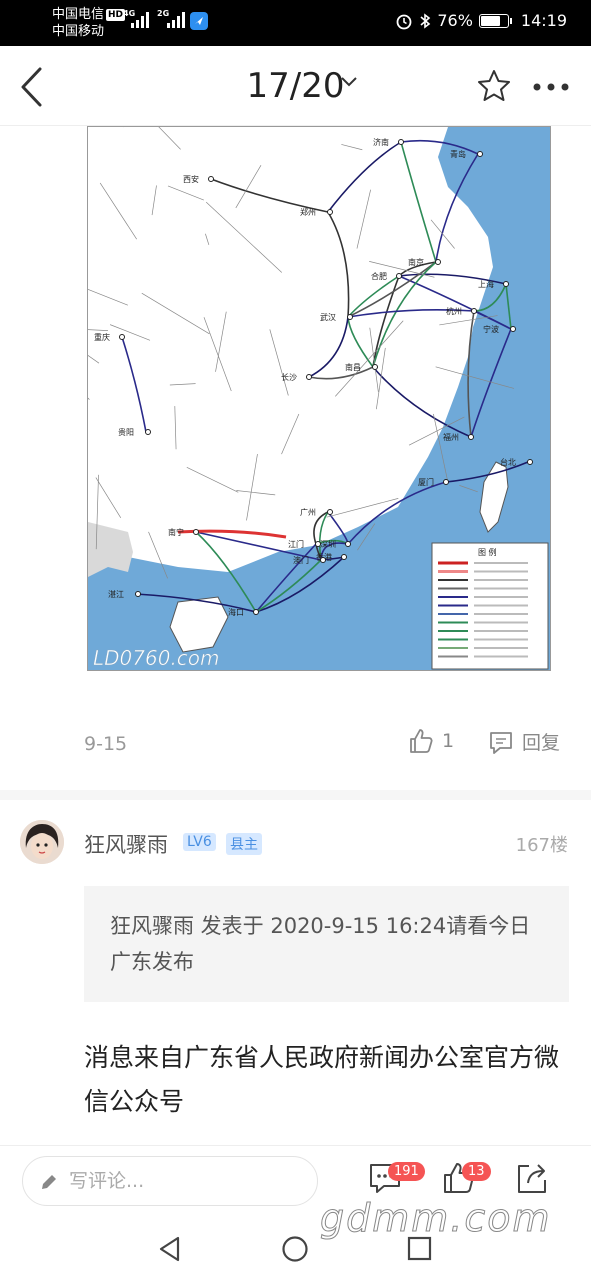 The height and width of the screenshot is (1280, 591). I want to click on like-count: 1, so click(448, 741).